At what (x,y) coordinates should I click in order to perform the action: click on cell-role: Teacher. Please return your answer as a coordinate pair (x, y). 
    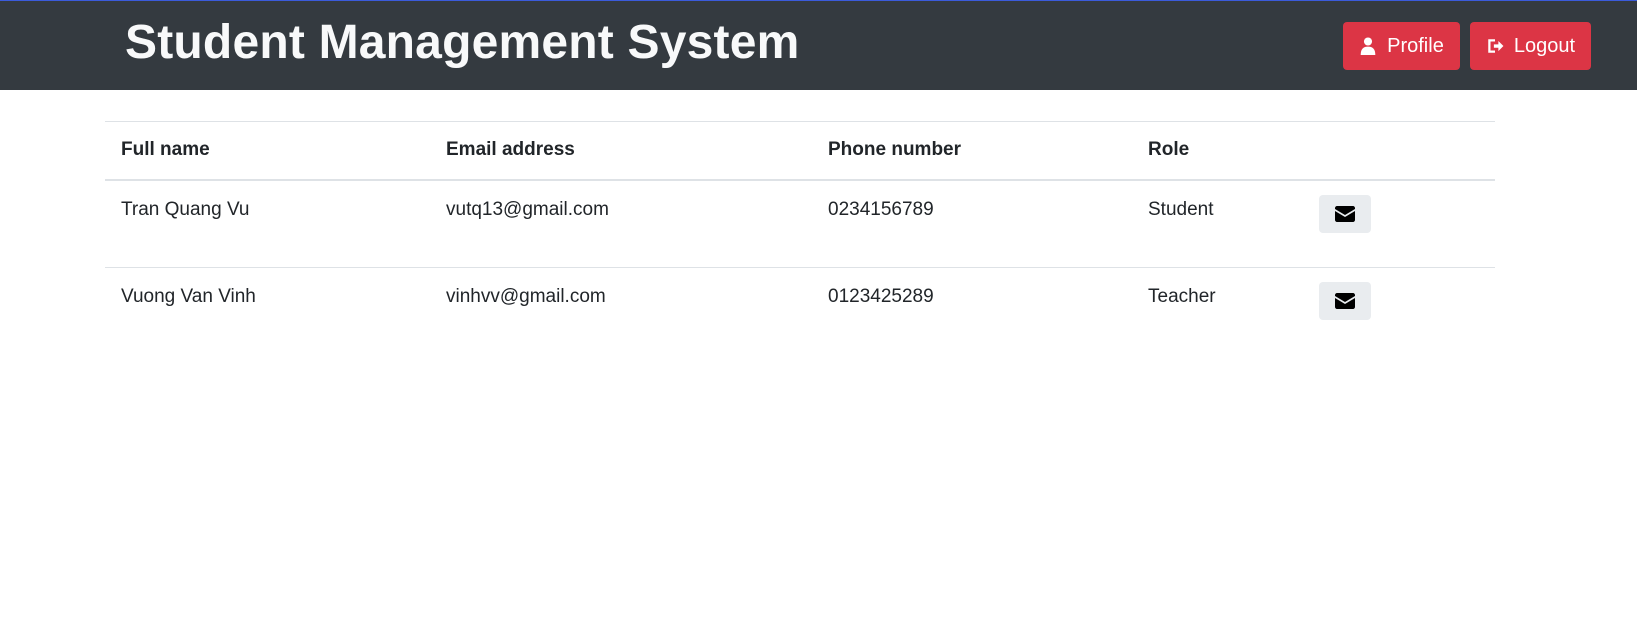
    Looking at the image, I should click on (1182, 296).